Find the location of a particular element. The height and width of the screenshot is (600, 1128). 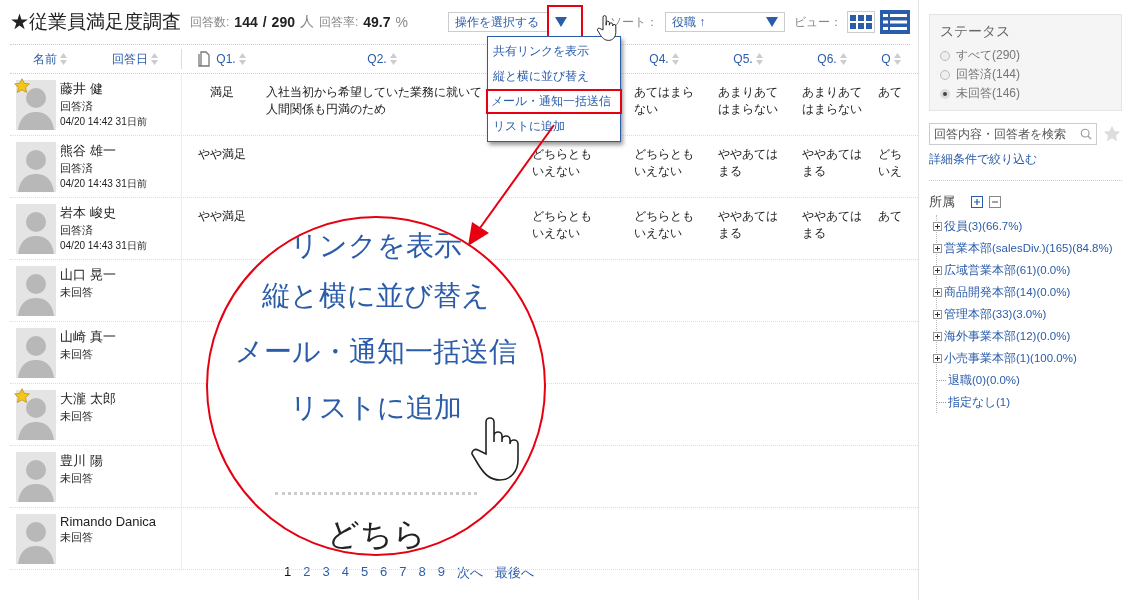

column-header: 名前 is located at coordinates (49, 59).